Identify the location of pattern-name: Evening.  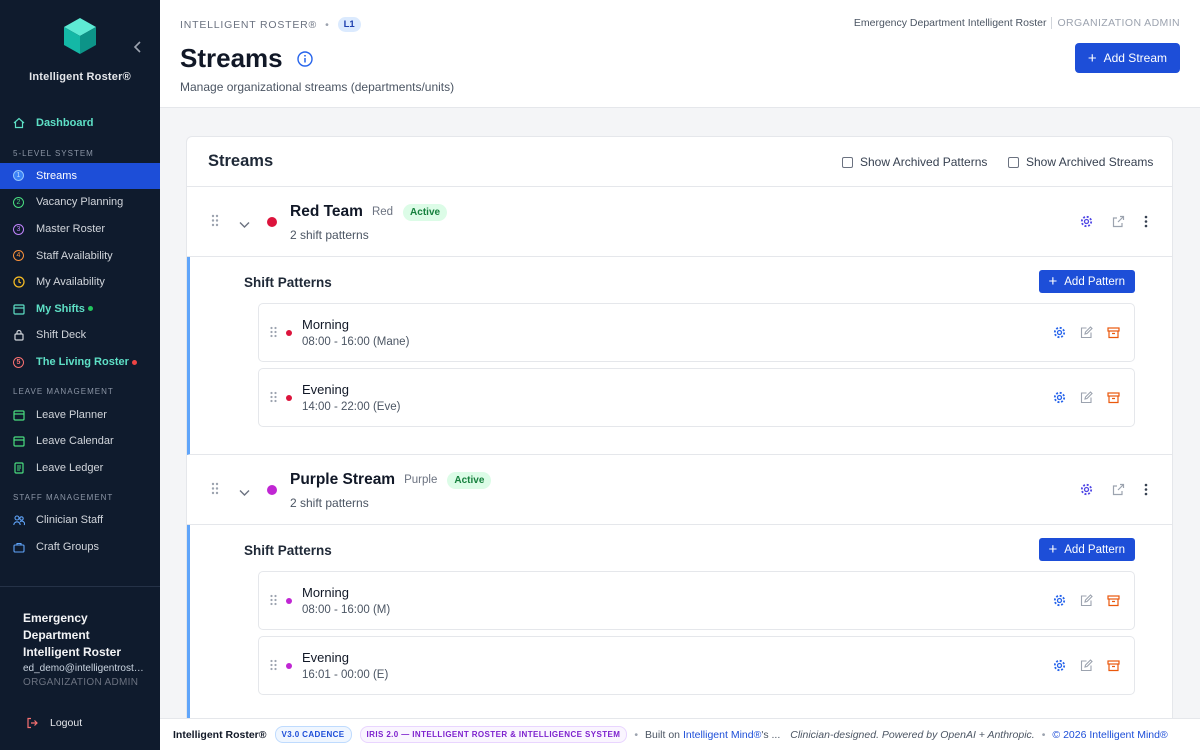
(325, 657).